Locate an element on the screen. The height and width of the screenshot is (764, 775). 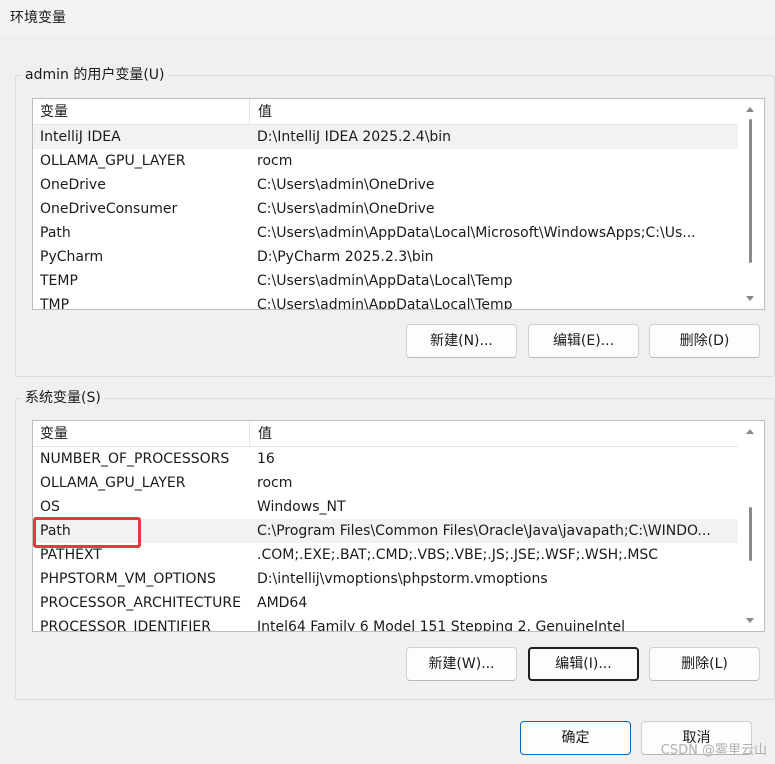
variable-name-cell: Path is located at coordinates (55, 233).